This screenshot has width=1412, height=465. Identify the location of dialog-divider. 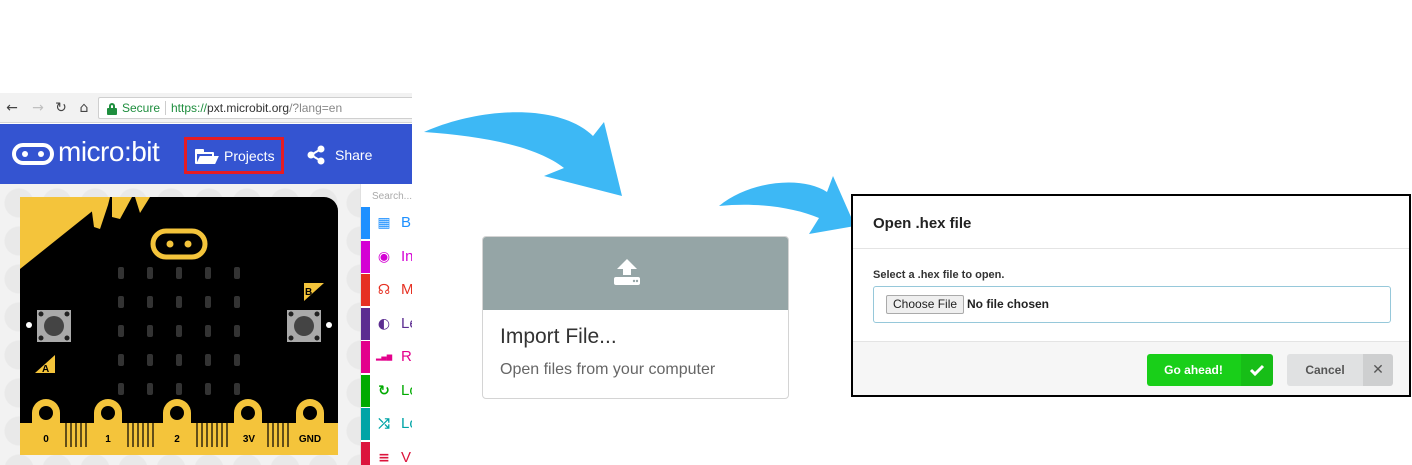
(1131, 248).